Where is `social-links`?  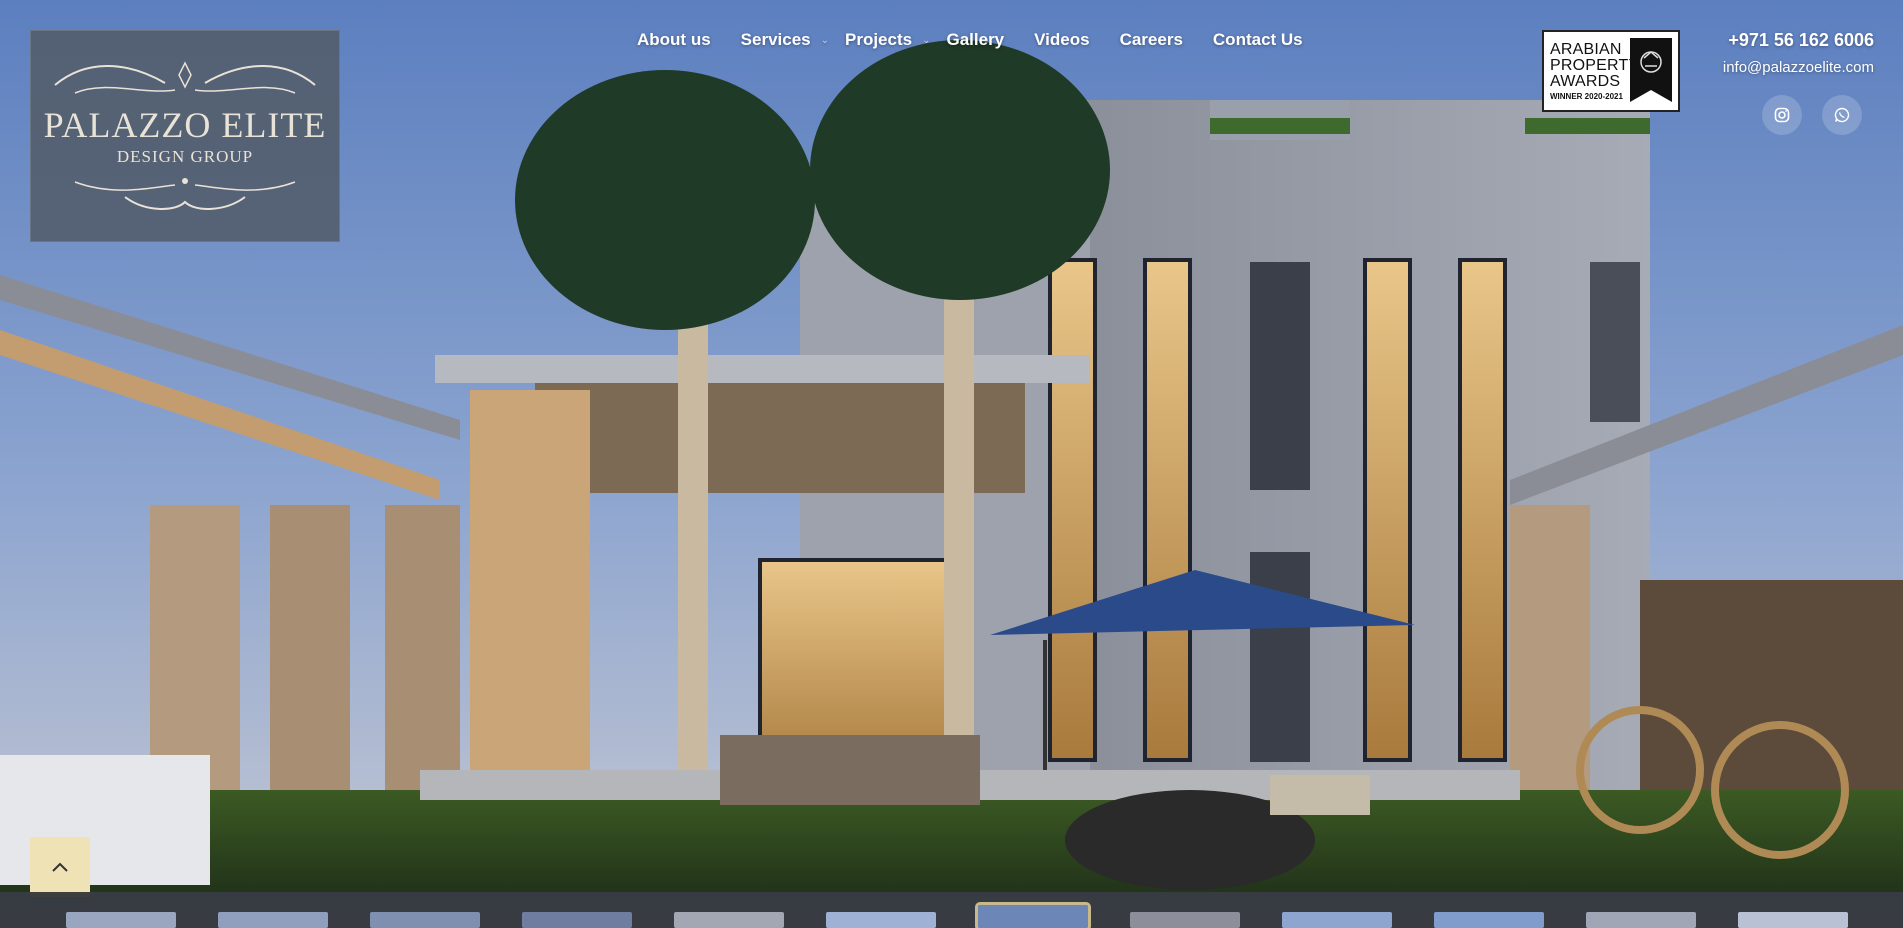 social-links is located at coordinates (1822, 115).